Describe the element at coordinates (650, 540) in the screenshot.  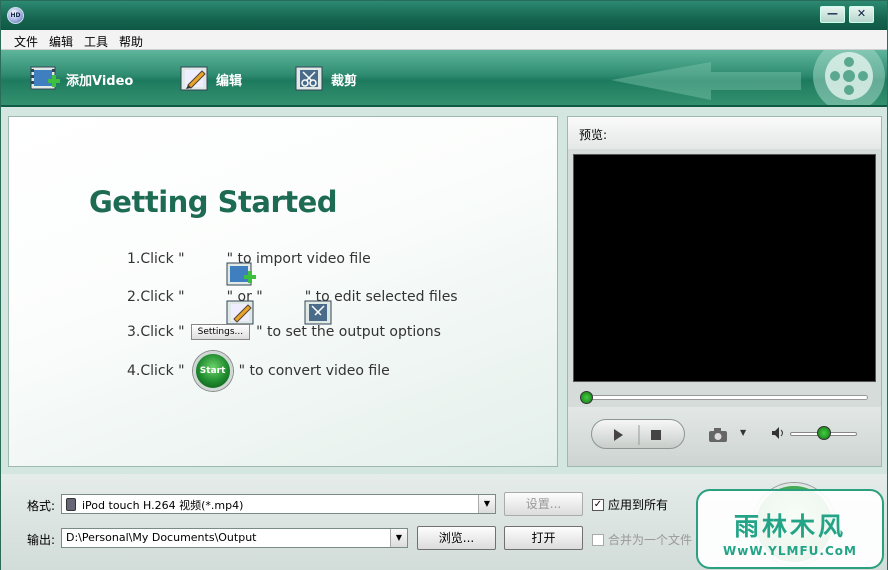
I see `merge-label: 合并为一个文件` at that location.